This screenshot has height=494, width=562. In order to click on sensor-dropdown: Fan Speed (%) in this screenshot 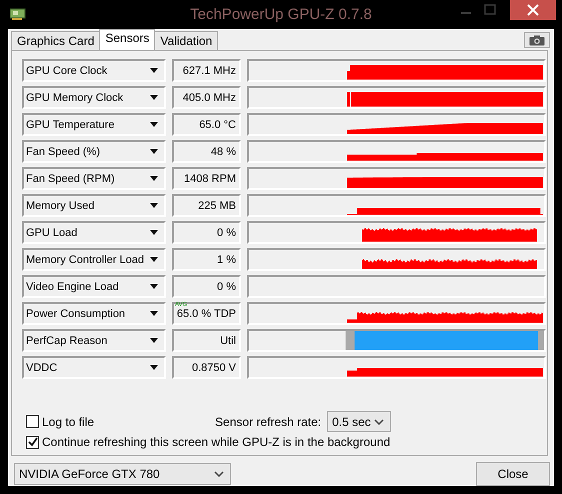, I will do `click(94, 151)`.